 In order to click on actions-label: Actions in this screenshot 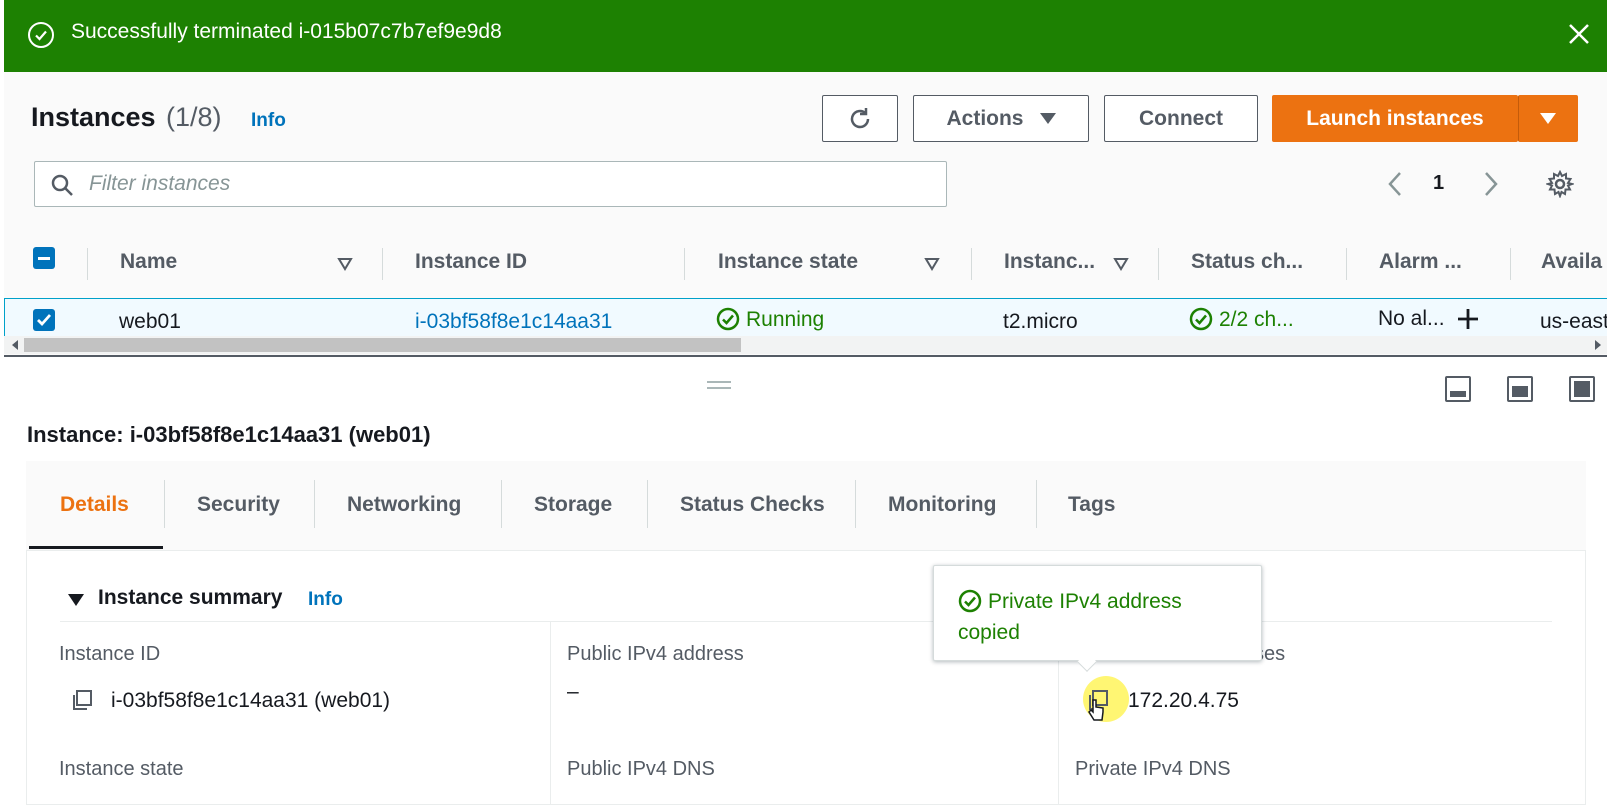, I will do `click(985, 118)`.